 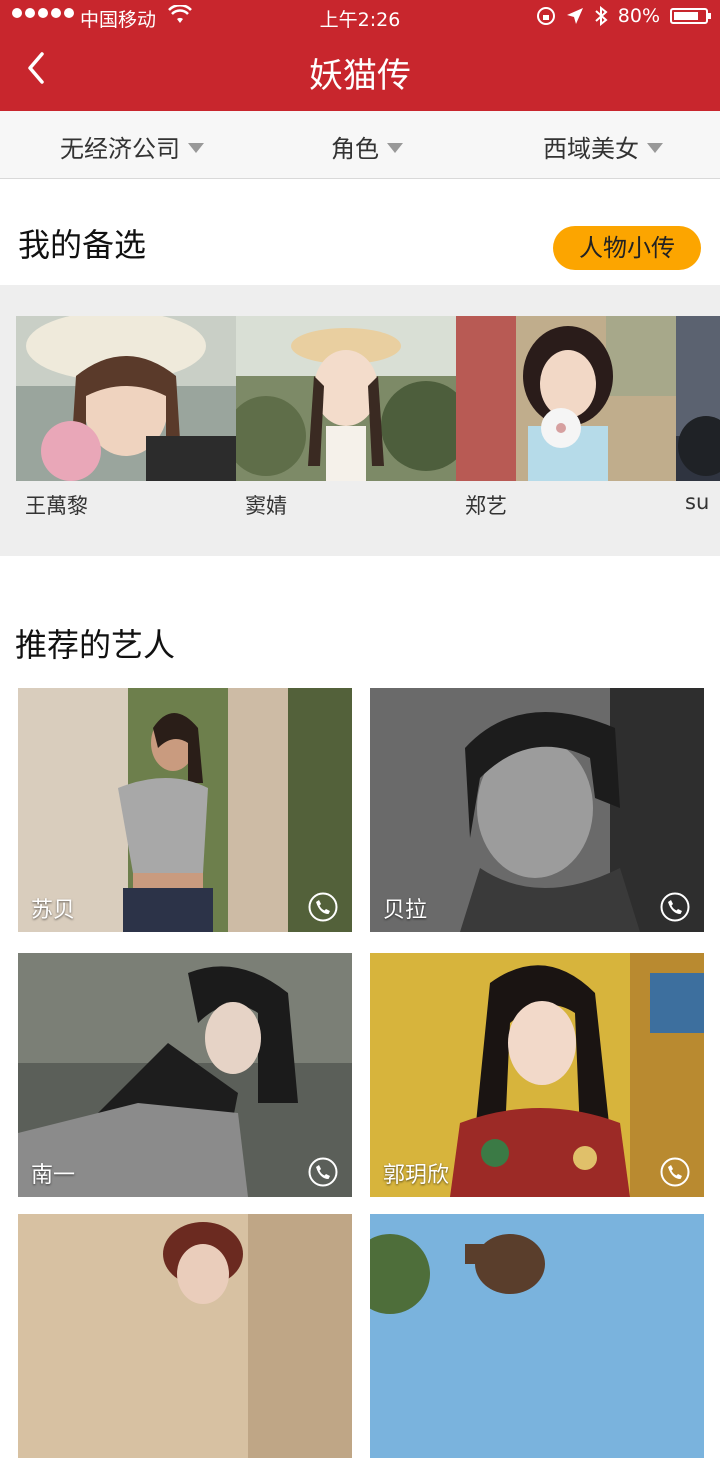 What do you see at coordinates (574, 16) in the screenshot?
I see `location-arrow-icon` at bounding box center [574, 16].